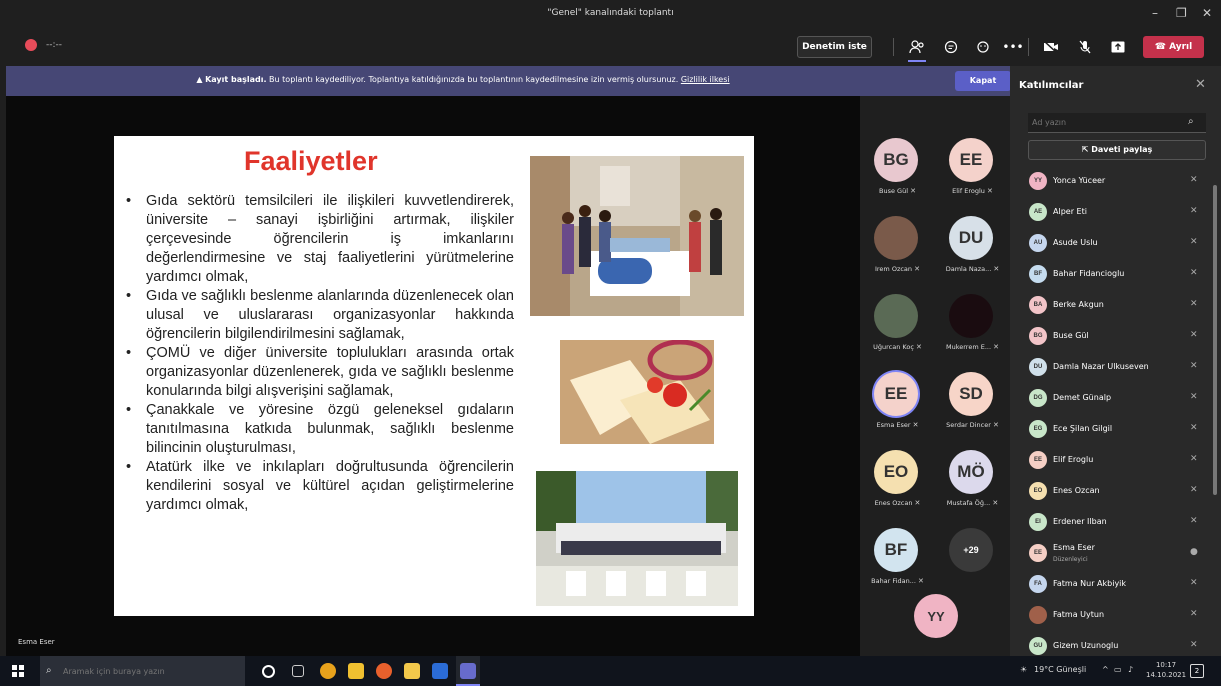 The width and height of the screenshot is (1221, 686). I want to click on participant-row: EE Elif Eroglu ✕, so click(1117, 460).